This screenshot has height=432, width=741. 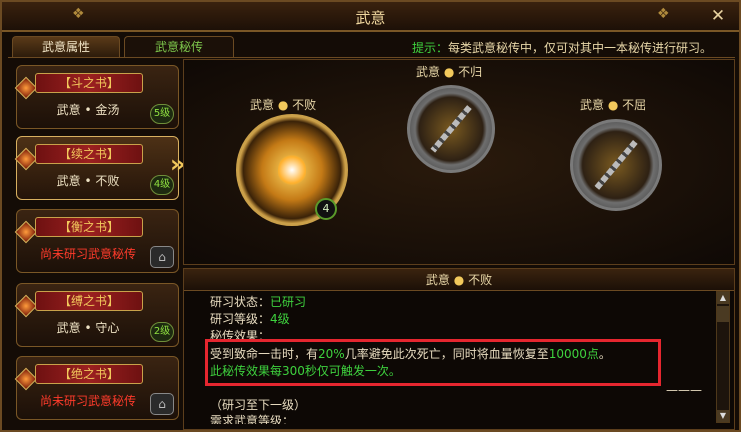 What do you see at coordinates (430, 48) in the screenshot?
I see `hint-prefix: 提示：` at bounding box center [430, 48].